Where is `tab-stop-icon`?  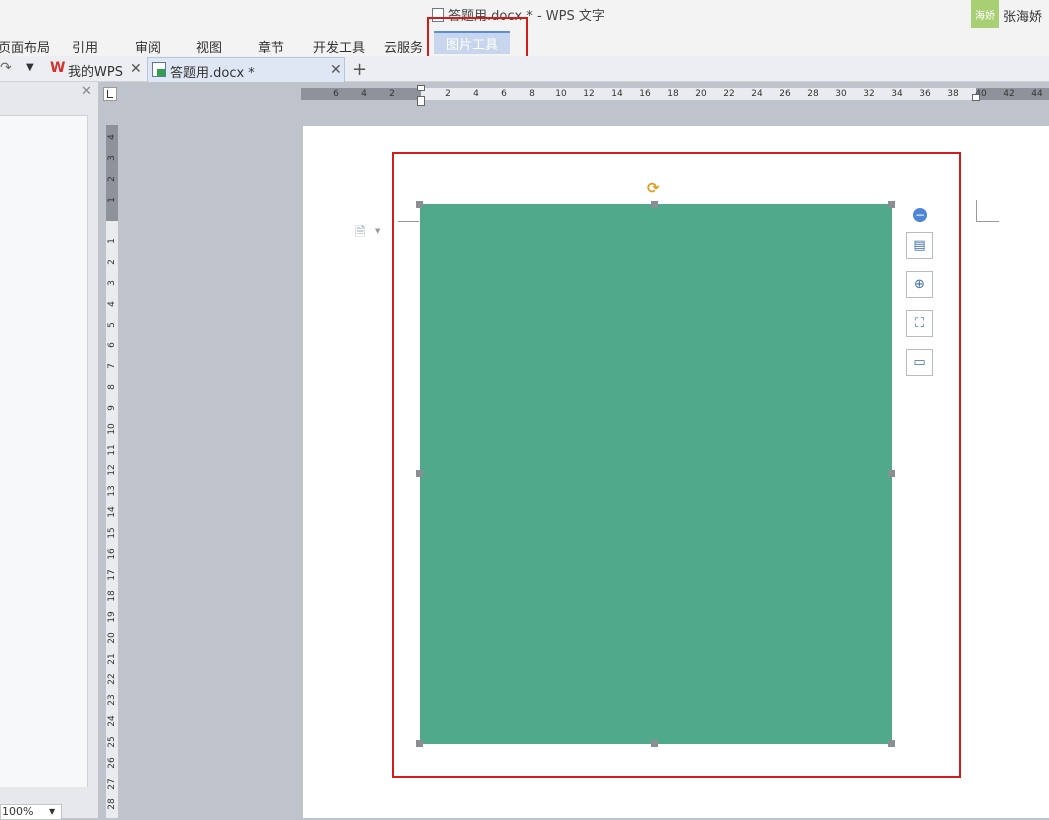 tab-stop-icon is located at coordinates (110, 94).